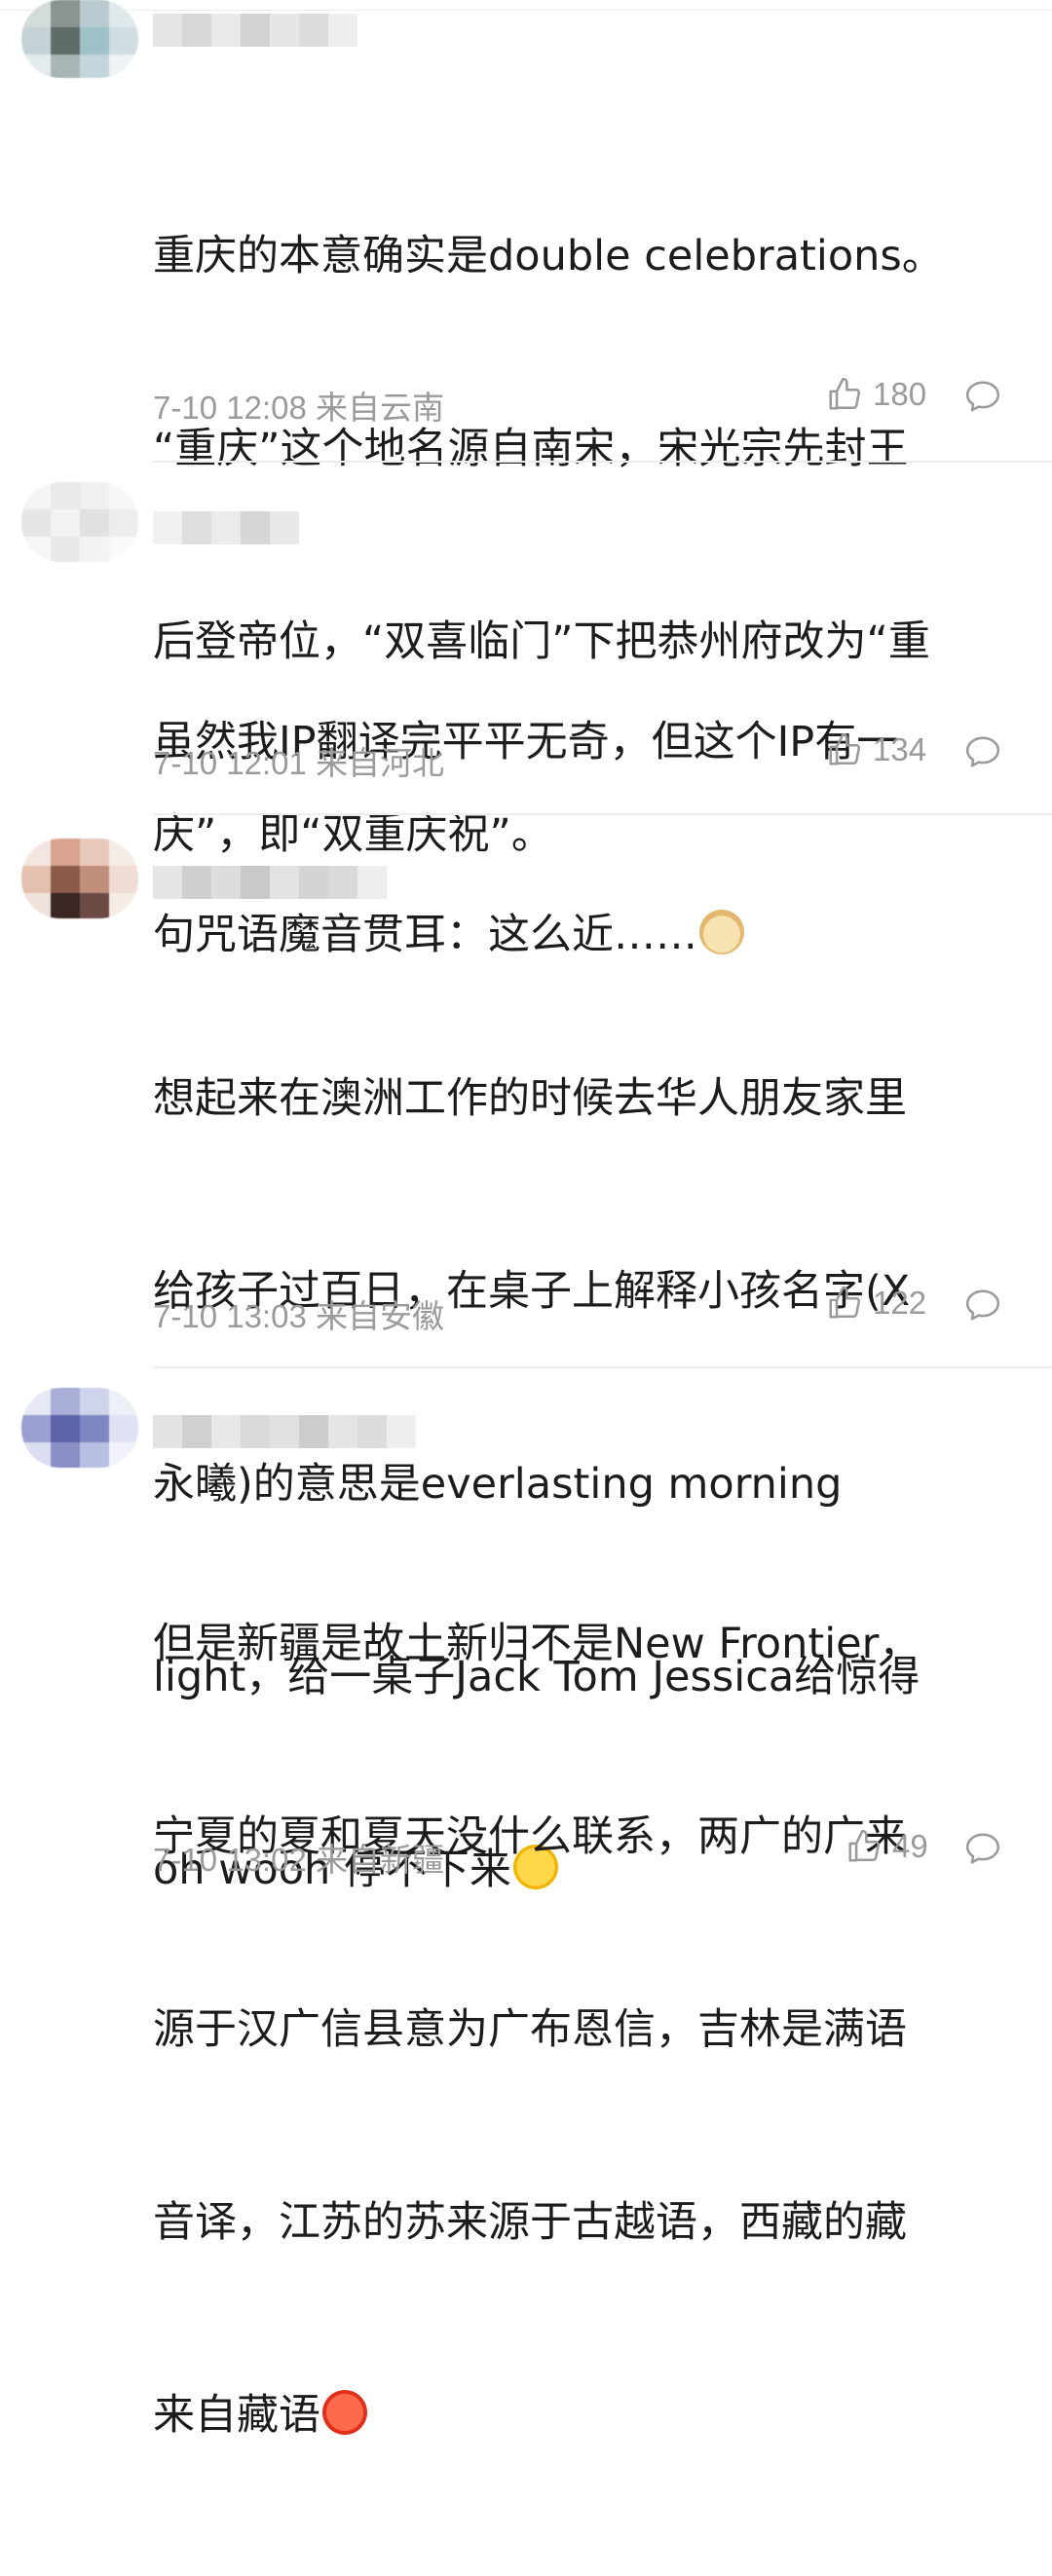 The height and width of the screenshot is (2576, 1052). I want to click on comment-location: 来自安徽, so click(379, 1316).